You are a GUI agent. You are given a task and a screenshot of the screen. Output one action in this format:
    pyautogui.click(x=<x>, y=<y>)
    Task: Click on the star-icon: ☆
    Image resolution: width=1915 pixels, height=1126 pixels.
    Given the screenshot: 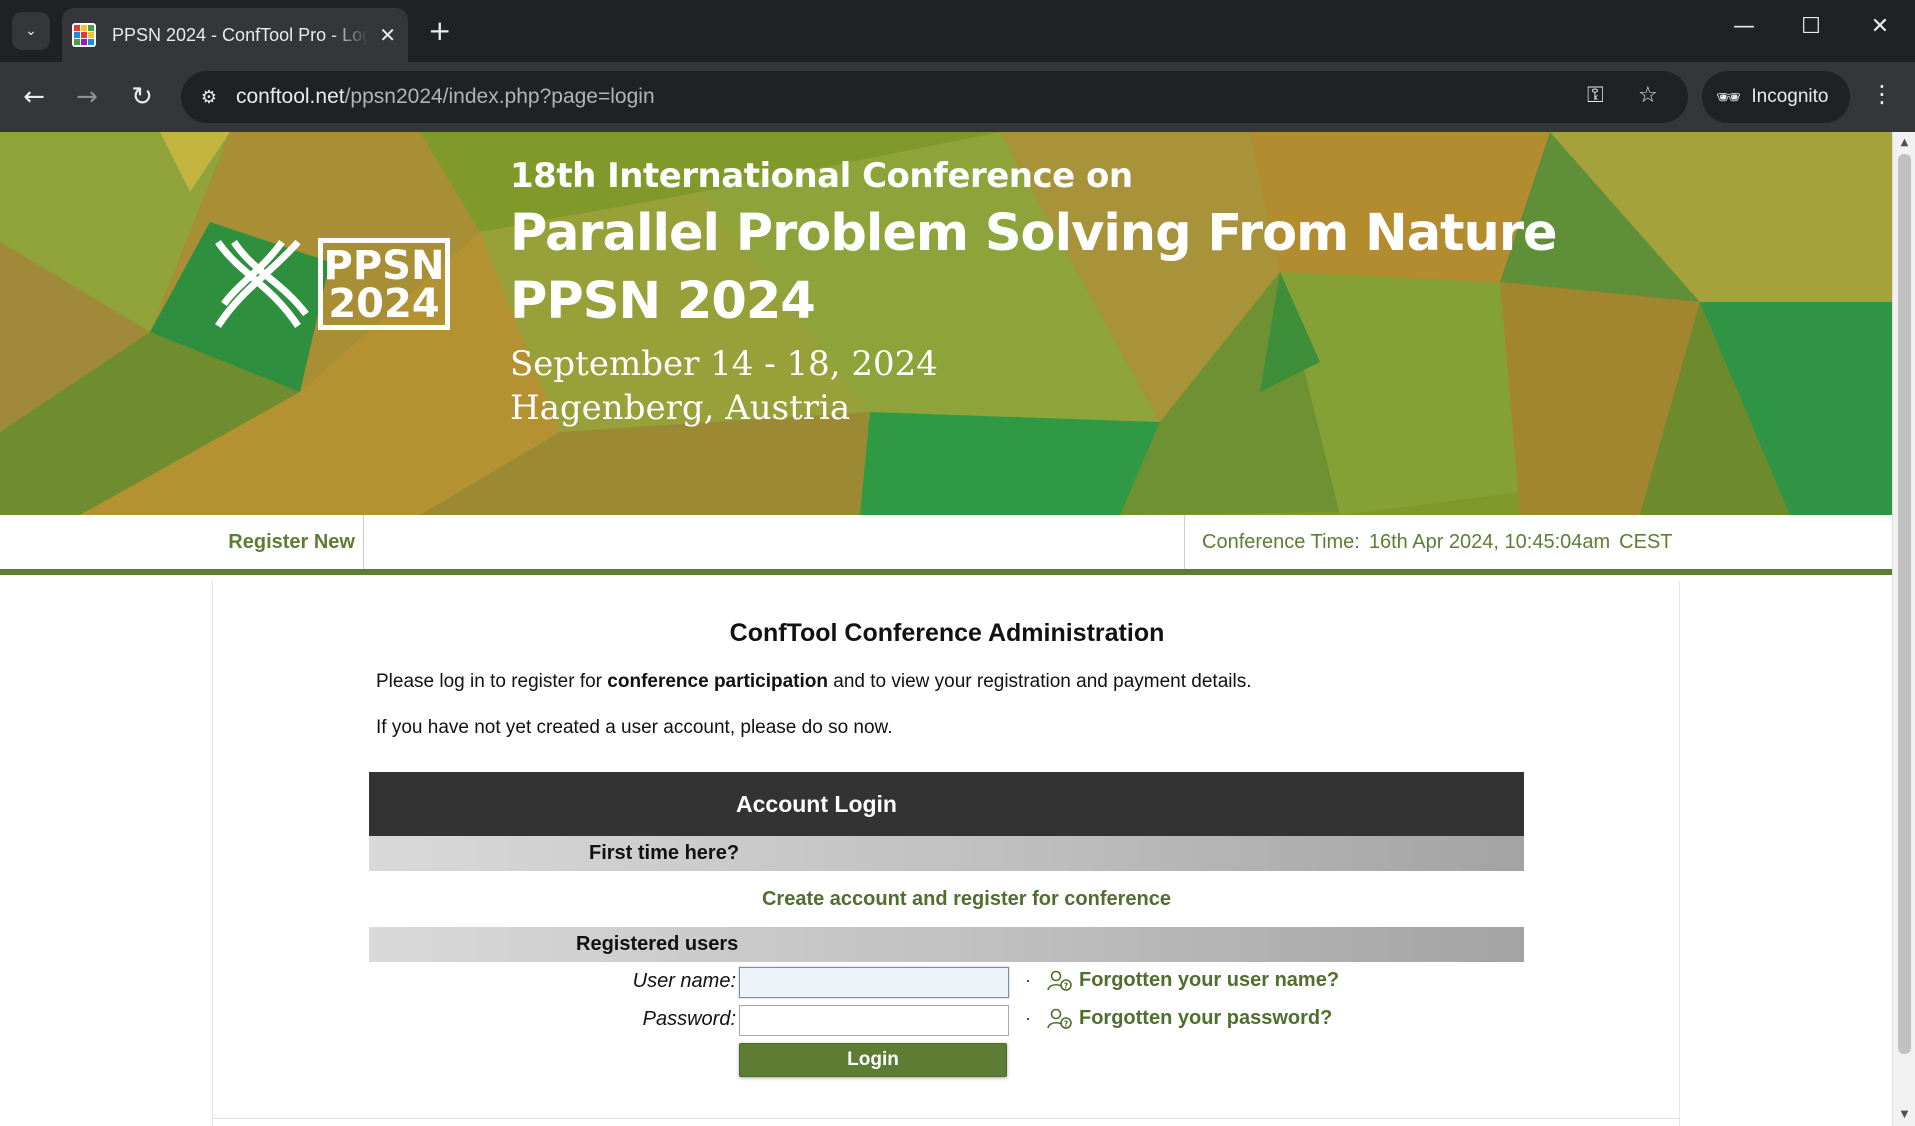 What is the action you would take?
    pyautogui.click(x=1648, y=95)
    